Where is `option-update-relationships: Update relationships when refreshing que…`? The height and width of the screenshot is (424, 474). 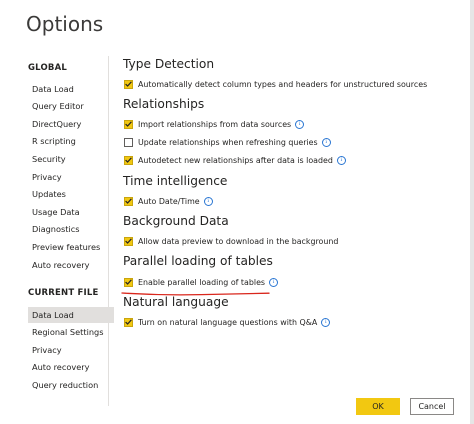
option-update-relationships: Update relationships when refreshing que… is located at coordinates (227, 142).